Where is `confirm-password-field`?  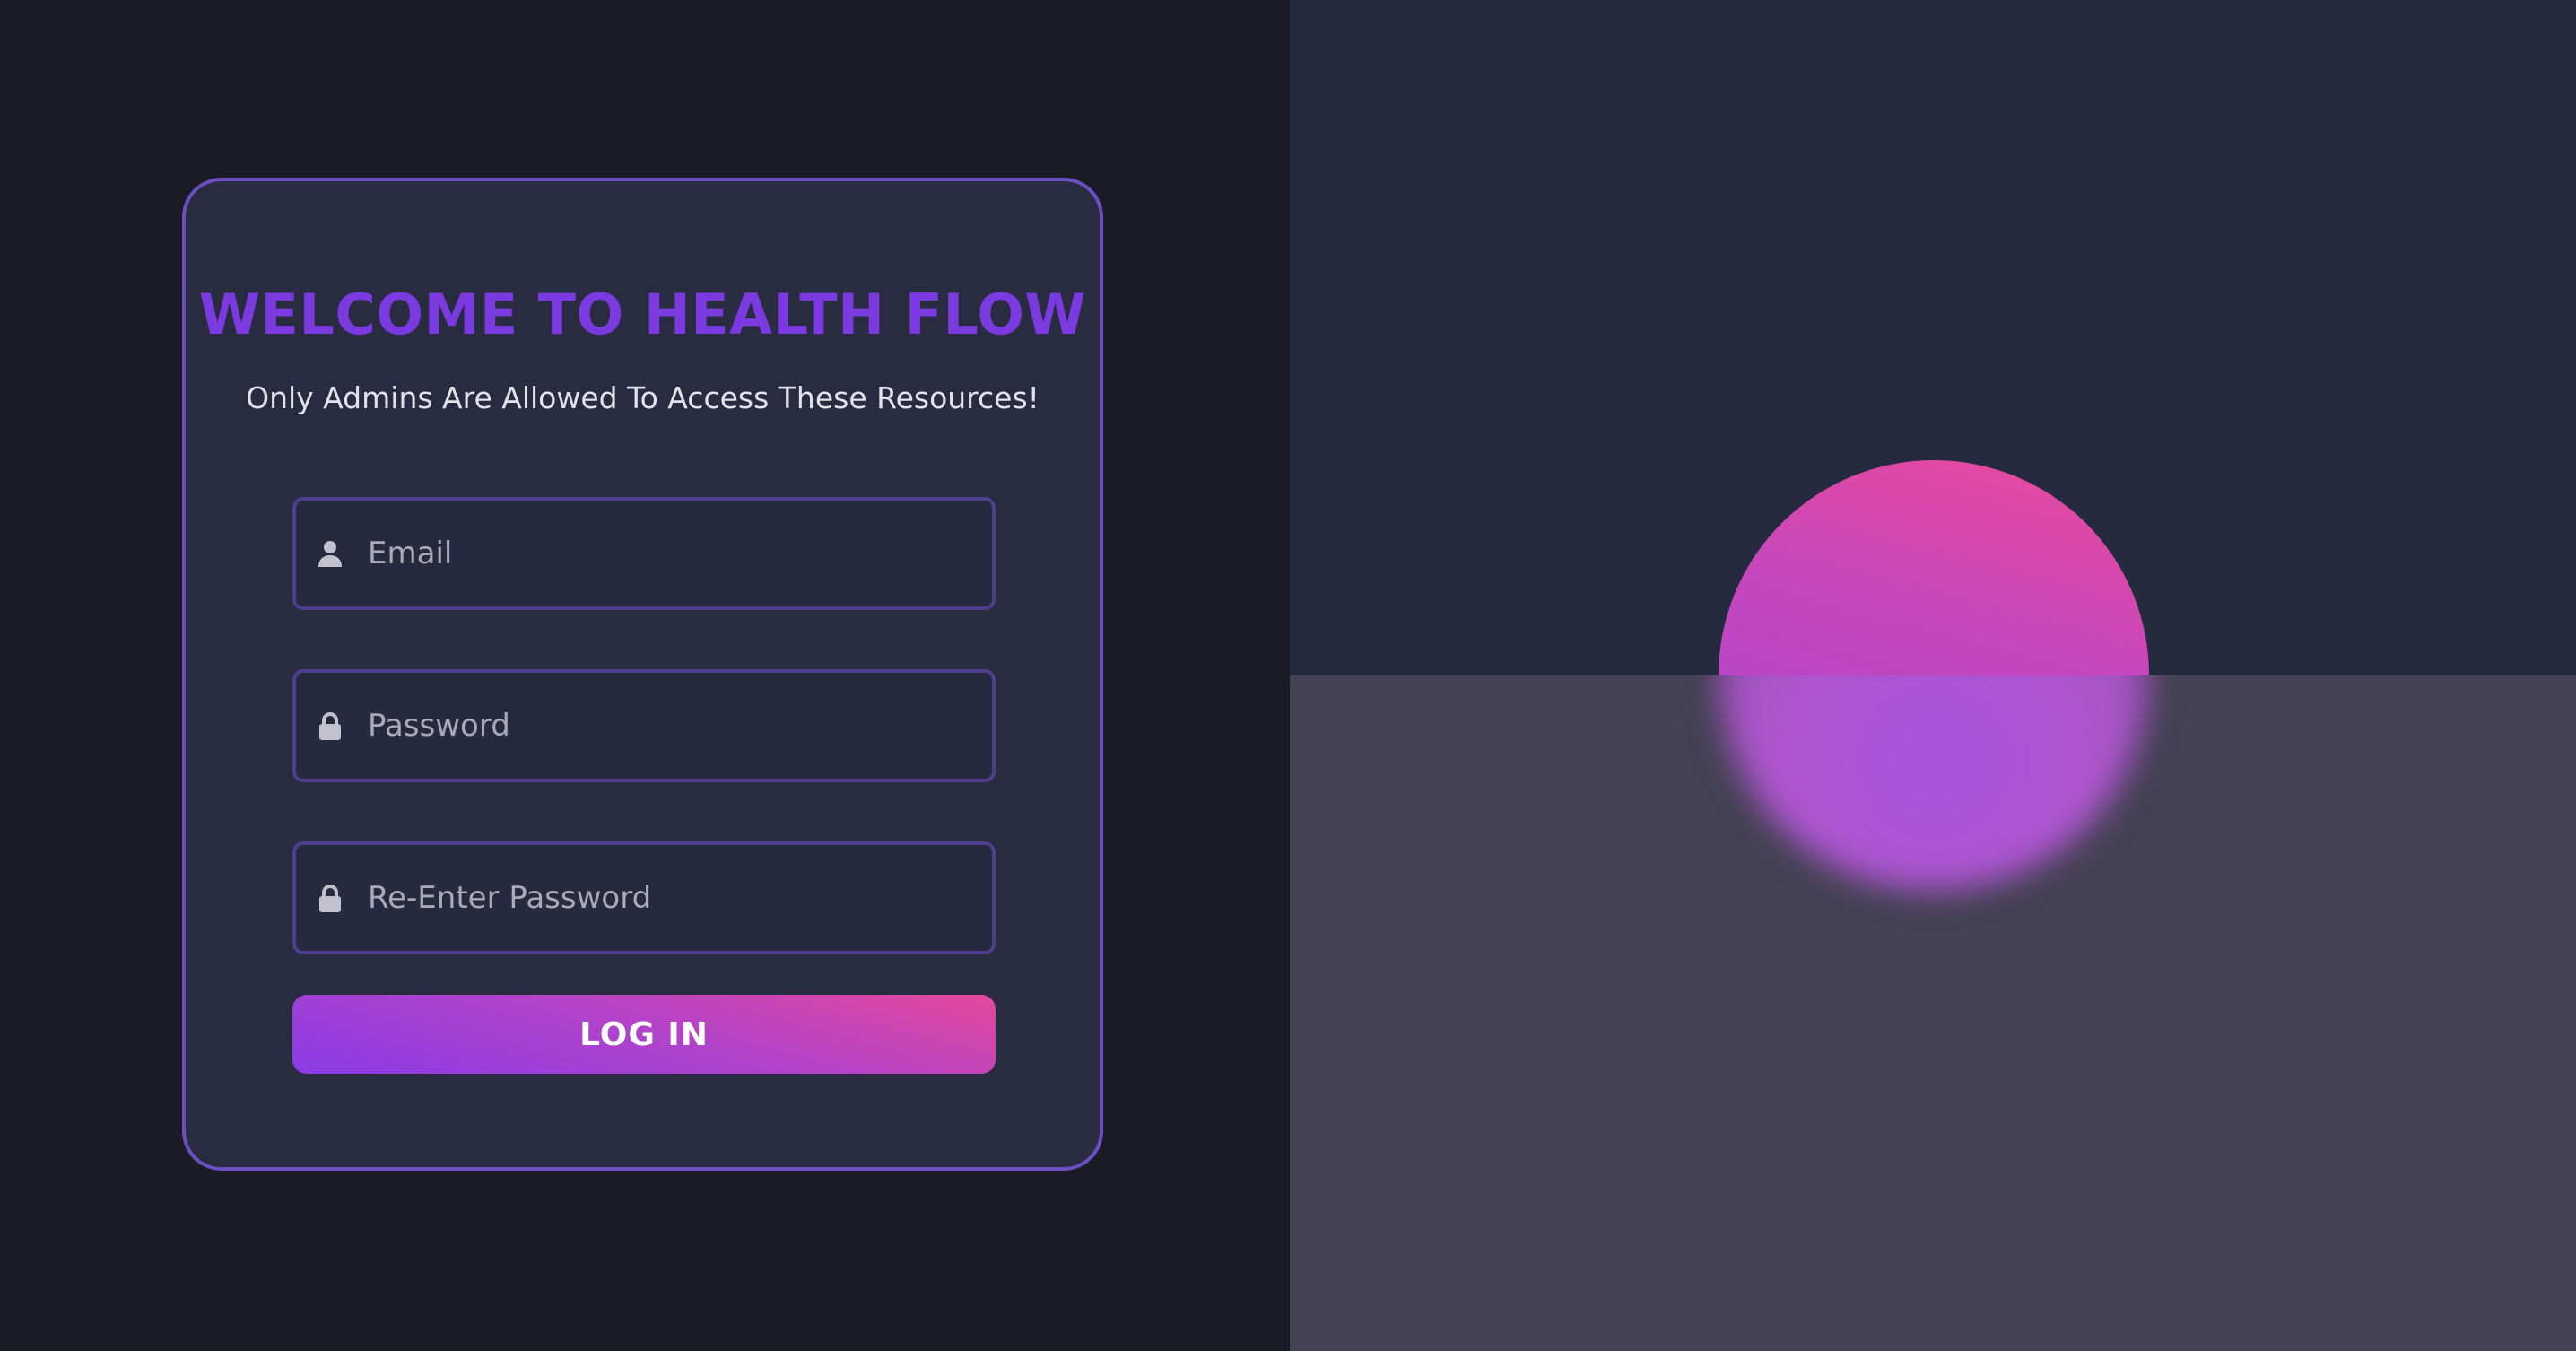 confirm-password-field is located at coordinates (644, 897).